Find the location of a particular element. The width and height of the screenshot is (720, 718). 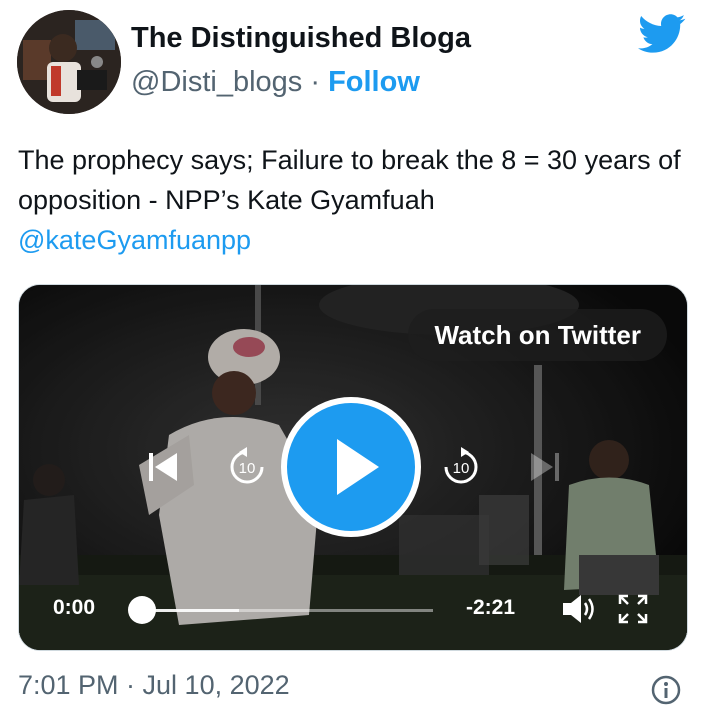

rewind-seconds-label: 10 is located at coordinates (247, 468).